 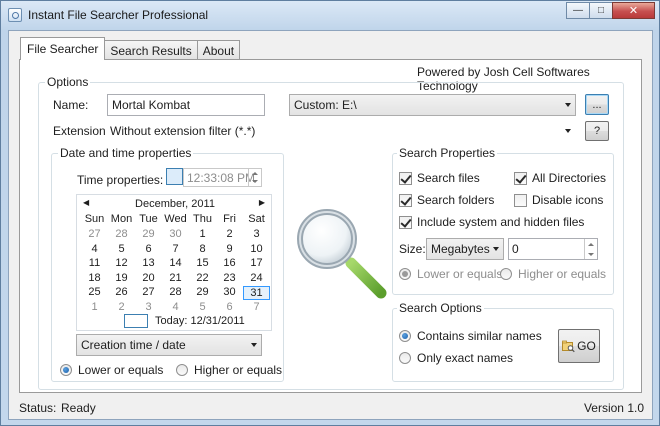 What do you see at coordinates (202, 278) in the screenshot?
I see `calendar-day: 22` at bounding box center [202, 278].